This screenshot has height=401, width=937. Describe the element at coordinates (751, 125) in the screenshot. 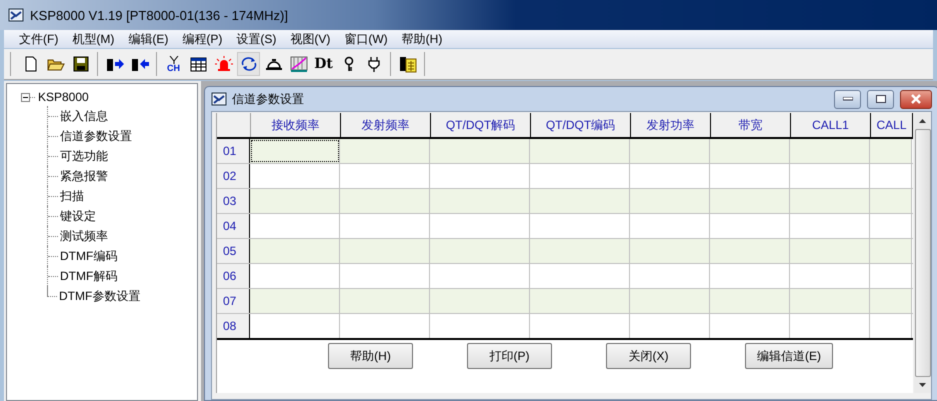

I see `column-header: 带宽` at that location.